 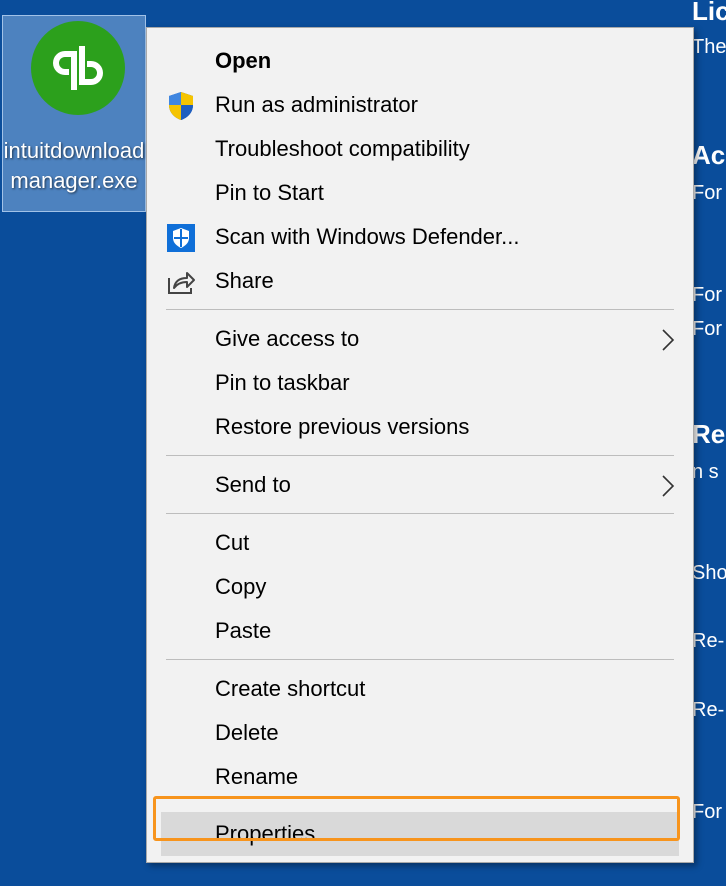 What do you see at coordinates (342, 426) in the screenshot?
I see `menu-item-label: Restore previous versions` at bounding box center [342, 426].